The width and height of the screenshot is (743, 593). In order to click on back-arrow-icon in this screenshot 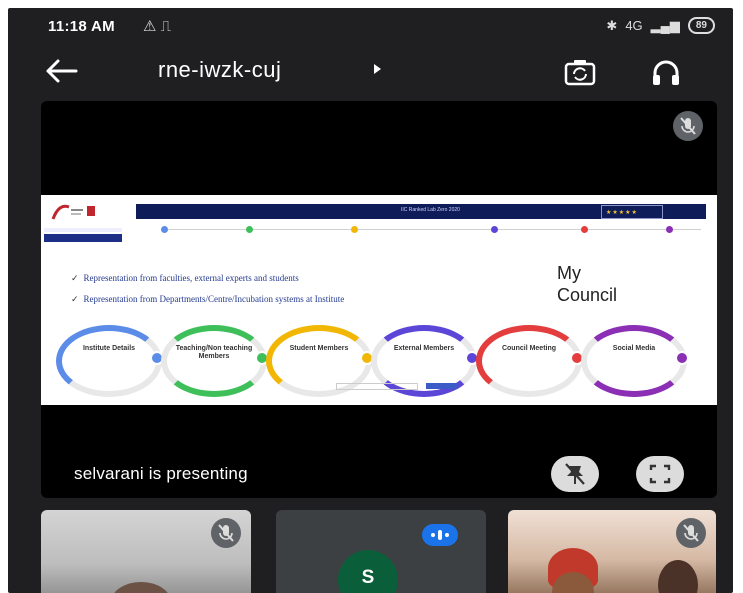, I will do `click(62, 71)`.